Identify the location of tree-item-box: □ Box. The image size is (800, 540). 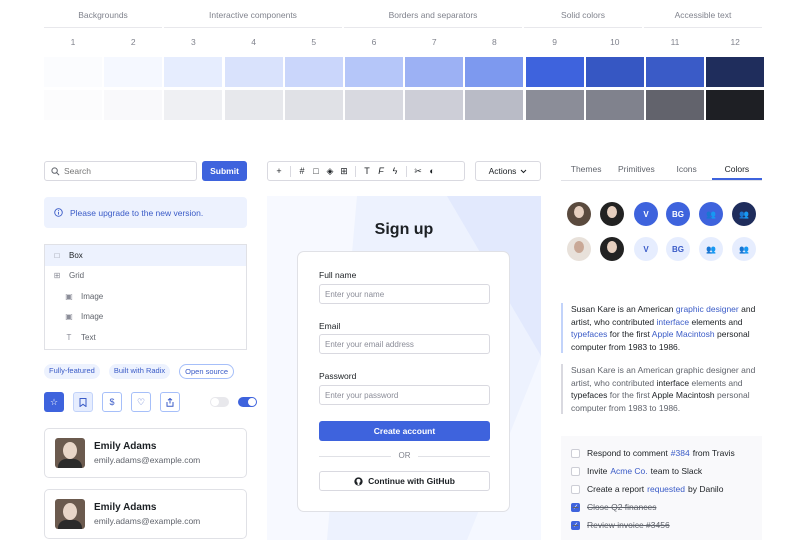
(145, 255).